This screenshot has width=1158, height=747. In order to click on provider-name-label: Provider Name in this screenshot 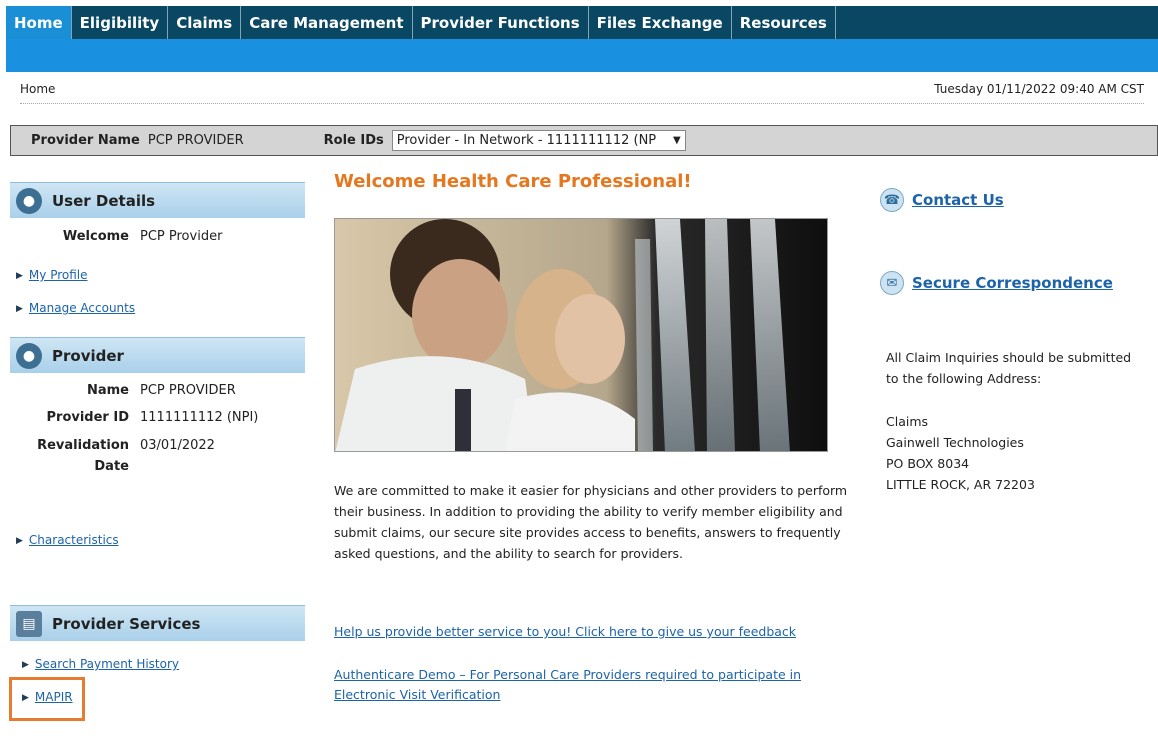, I will do `click(85, 140)`.